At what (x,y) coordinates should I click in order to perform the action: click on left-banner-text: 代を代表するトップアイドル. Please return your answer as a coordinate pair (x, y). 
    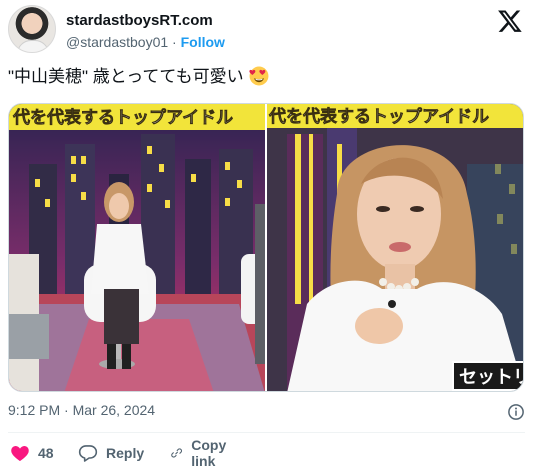
    Looking at the image, I should click on (122, 117).